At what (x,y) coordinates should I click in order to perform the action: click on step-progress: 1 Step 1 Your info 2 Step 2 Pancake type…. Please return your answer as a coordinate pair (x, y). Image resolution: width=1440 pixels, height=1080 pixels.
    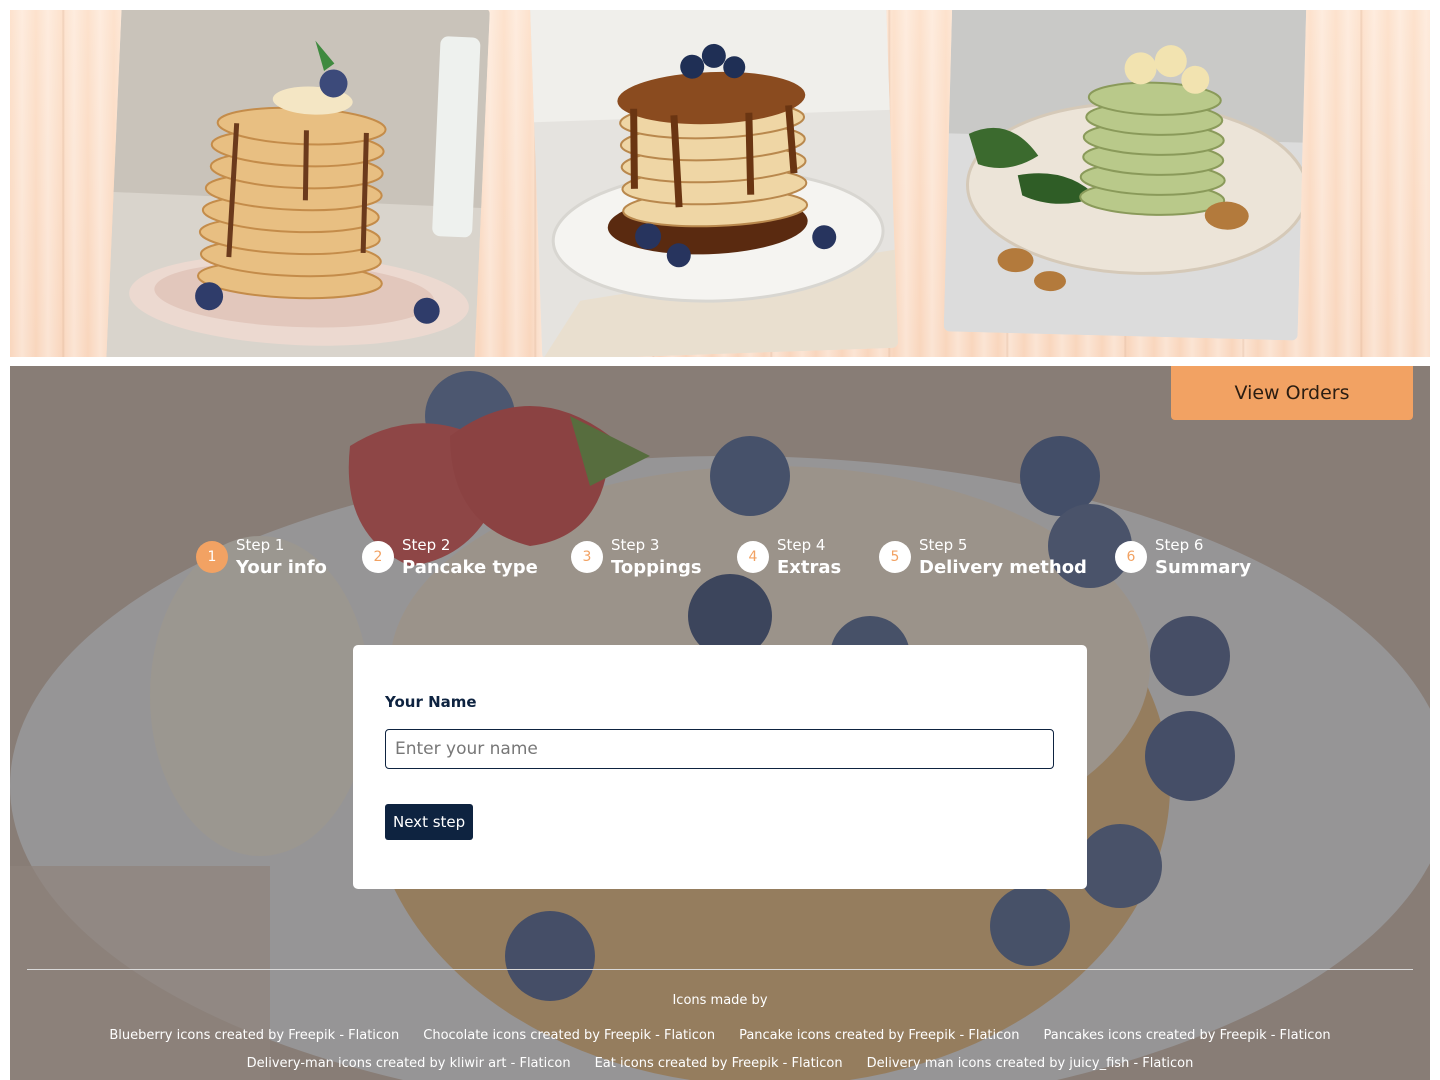
    Looking at the image, I should click on (720, 561).